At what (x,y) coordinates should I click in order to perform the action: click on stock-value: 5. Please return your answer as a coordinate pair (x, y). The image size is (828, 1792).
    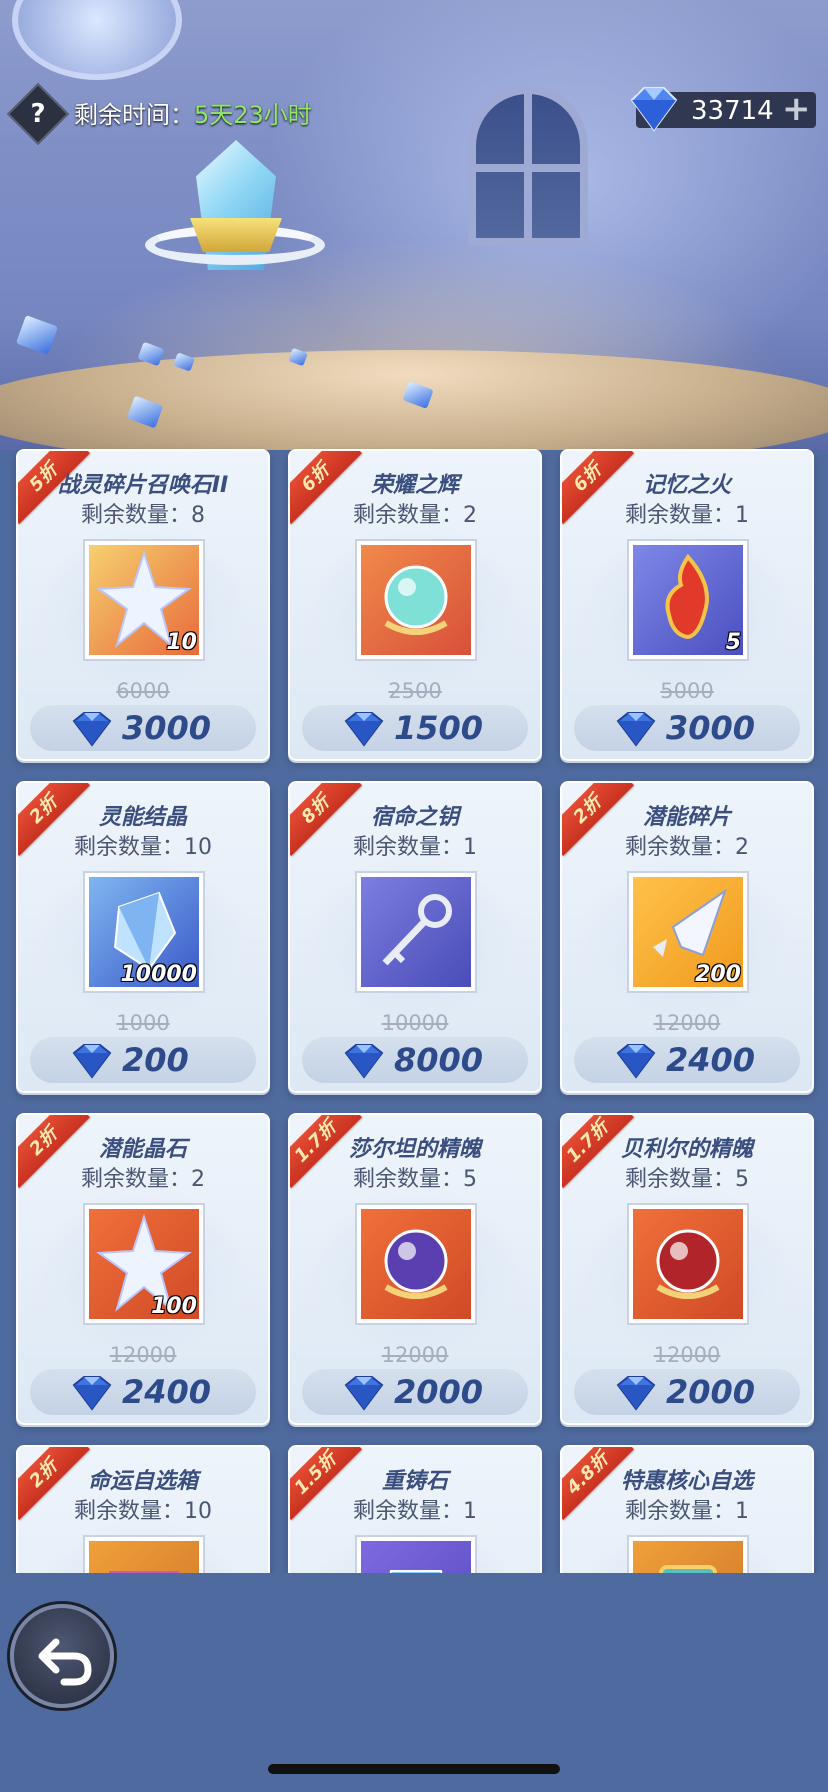
    Looking at the image, I should click on (742, 1179).